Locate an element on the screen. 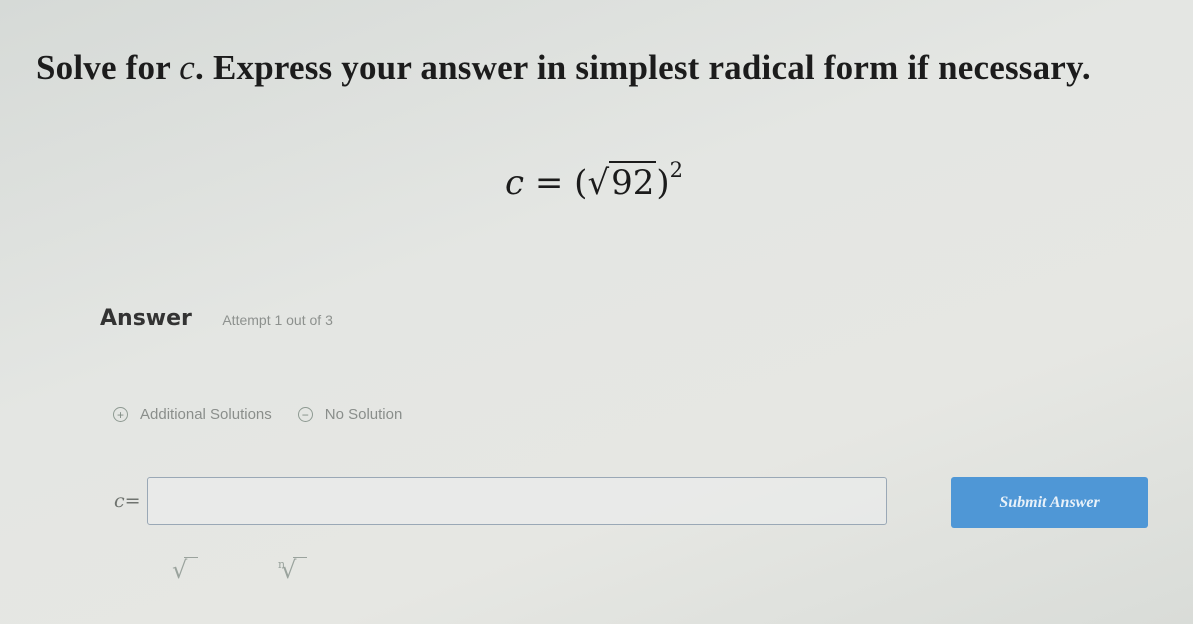 The width and height of the screenshot is (1193, 624). additional-solutions-button: + Additional Solutions is located at coordinates (192, 414).